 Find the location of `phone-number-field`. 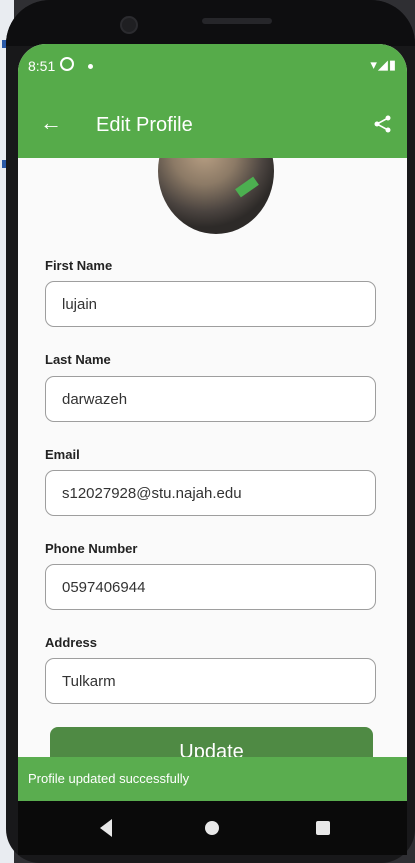

phone-number-field is located at coordinates (210, 587).